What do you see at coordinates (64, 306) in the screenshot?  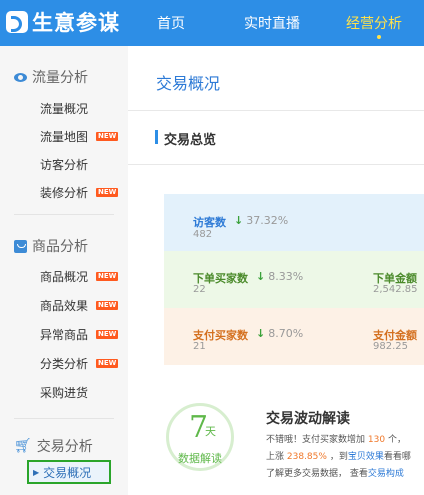 I see `sidebar-item-label: 商品效果` at bounding box center [64, 306].